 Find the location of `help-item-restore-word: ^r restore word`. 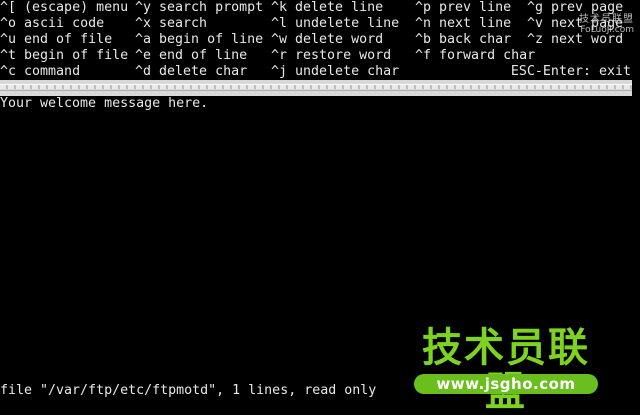

help-item-restore-word: ^r restore word is located at coordinates (331, 56).